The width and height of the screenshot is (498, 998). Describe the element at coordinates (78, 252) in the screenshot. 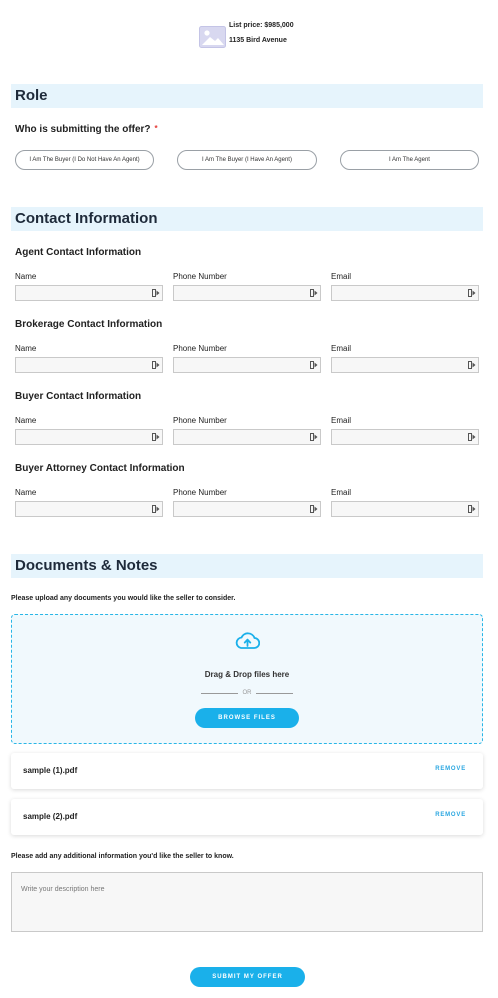

I see `contact-group-title: Agent Contact Information` at that location.